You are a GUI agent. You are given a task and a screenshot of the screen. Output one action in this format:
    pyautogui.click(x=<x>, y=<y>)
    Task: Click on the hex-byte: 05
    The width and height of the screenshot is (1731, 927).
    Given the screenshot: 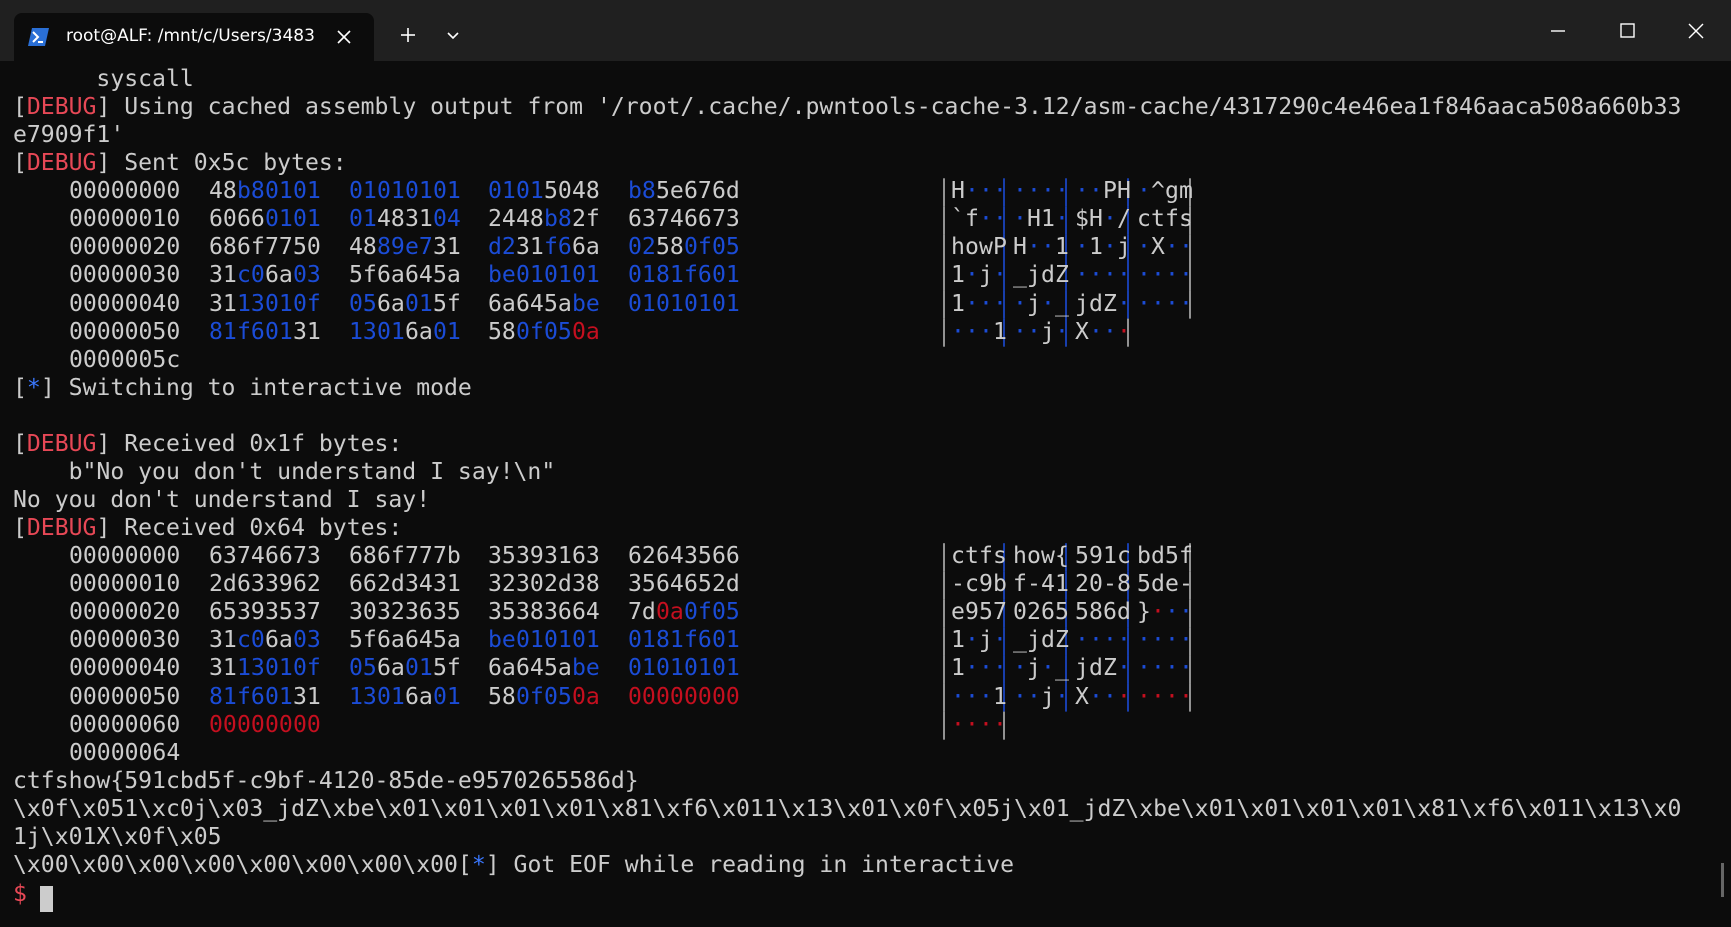 What is the action you would take?
    pyautogui.click(x=726, y=247)
    